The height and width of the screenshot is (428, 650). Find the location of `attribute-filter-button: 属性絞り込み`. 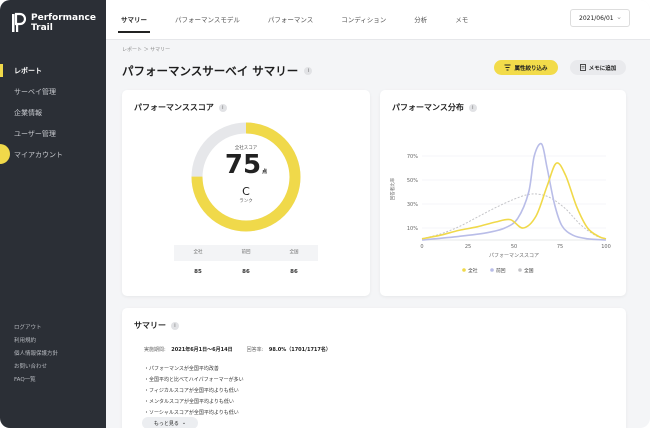

attribute-filter-button: 属性絞り込み is located at coordinates (526, 67).